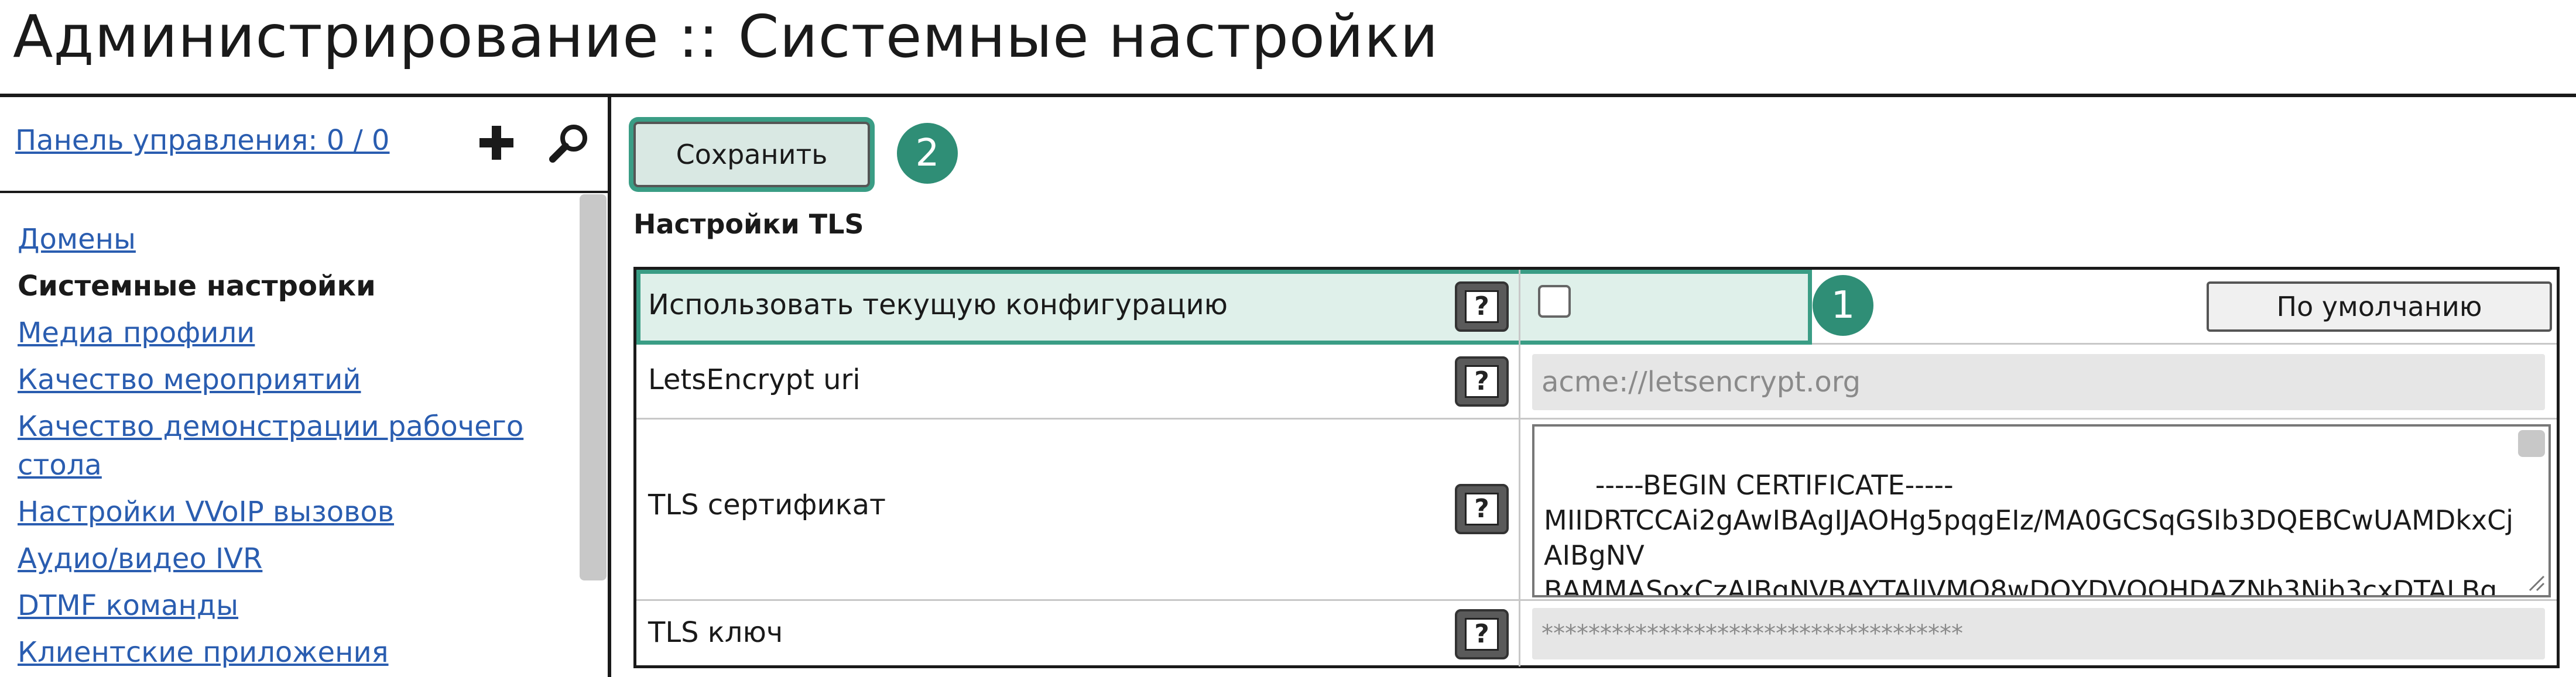  I want to click on setting-label: Использовать текущую конфигурацию, so click(938, 304).